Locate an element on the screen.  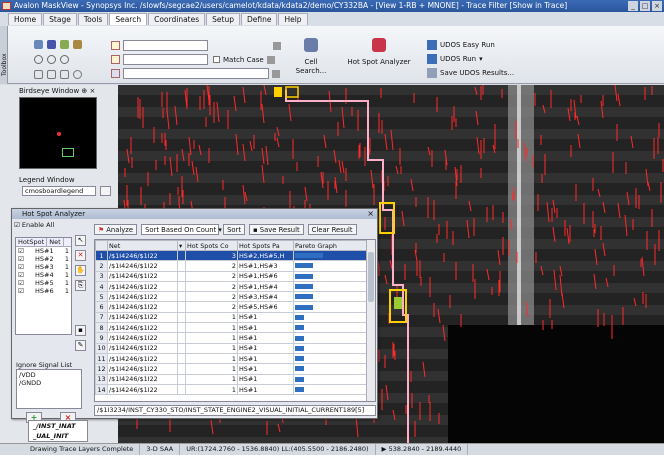
close-button: × is located at coordinates (657, 6).